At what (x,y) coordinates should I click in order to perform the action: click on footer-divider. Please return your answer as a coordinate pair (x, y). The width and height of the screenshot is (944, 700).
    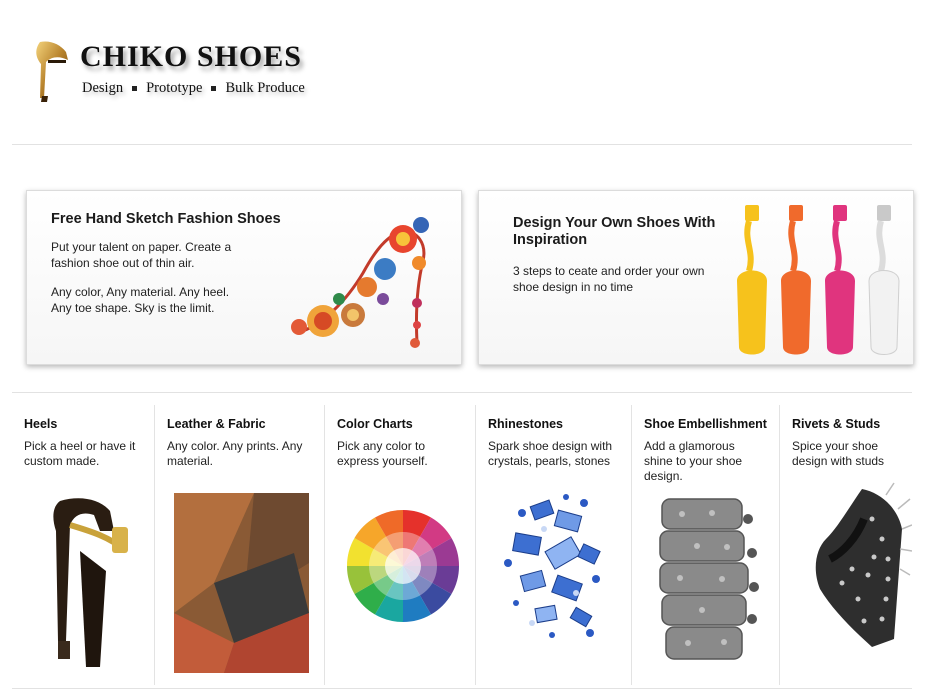
    Looking at the image, I should click on (462, 688).